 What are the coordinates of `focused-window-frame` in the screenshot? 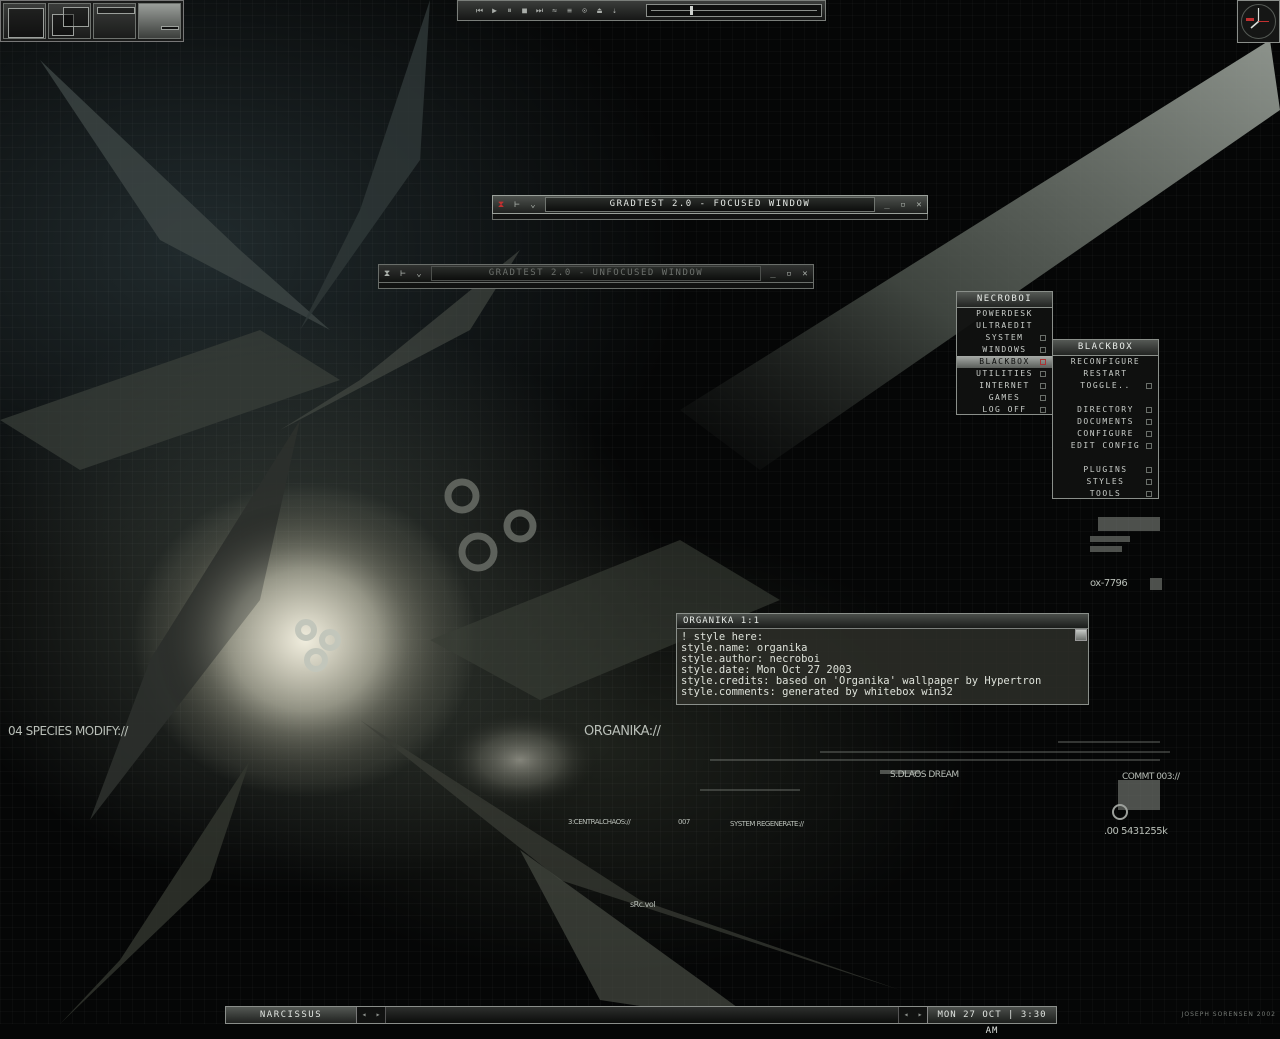 It's located at (710, 217).